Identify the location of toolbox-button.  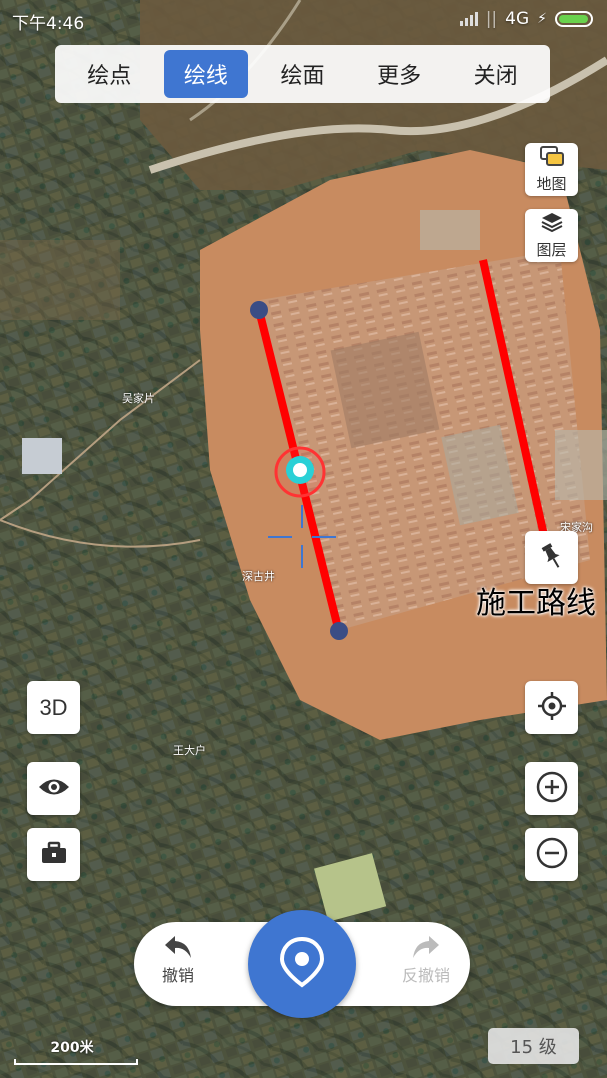
(53, 854).